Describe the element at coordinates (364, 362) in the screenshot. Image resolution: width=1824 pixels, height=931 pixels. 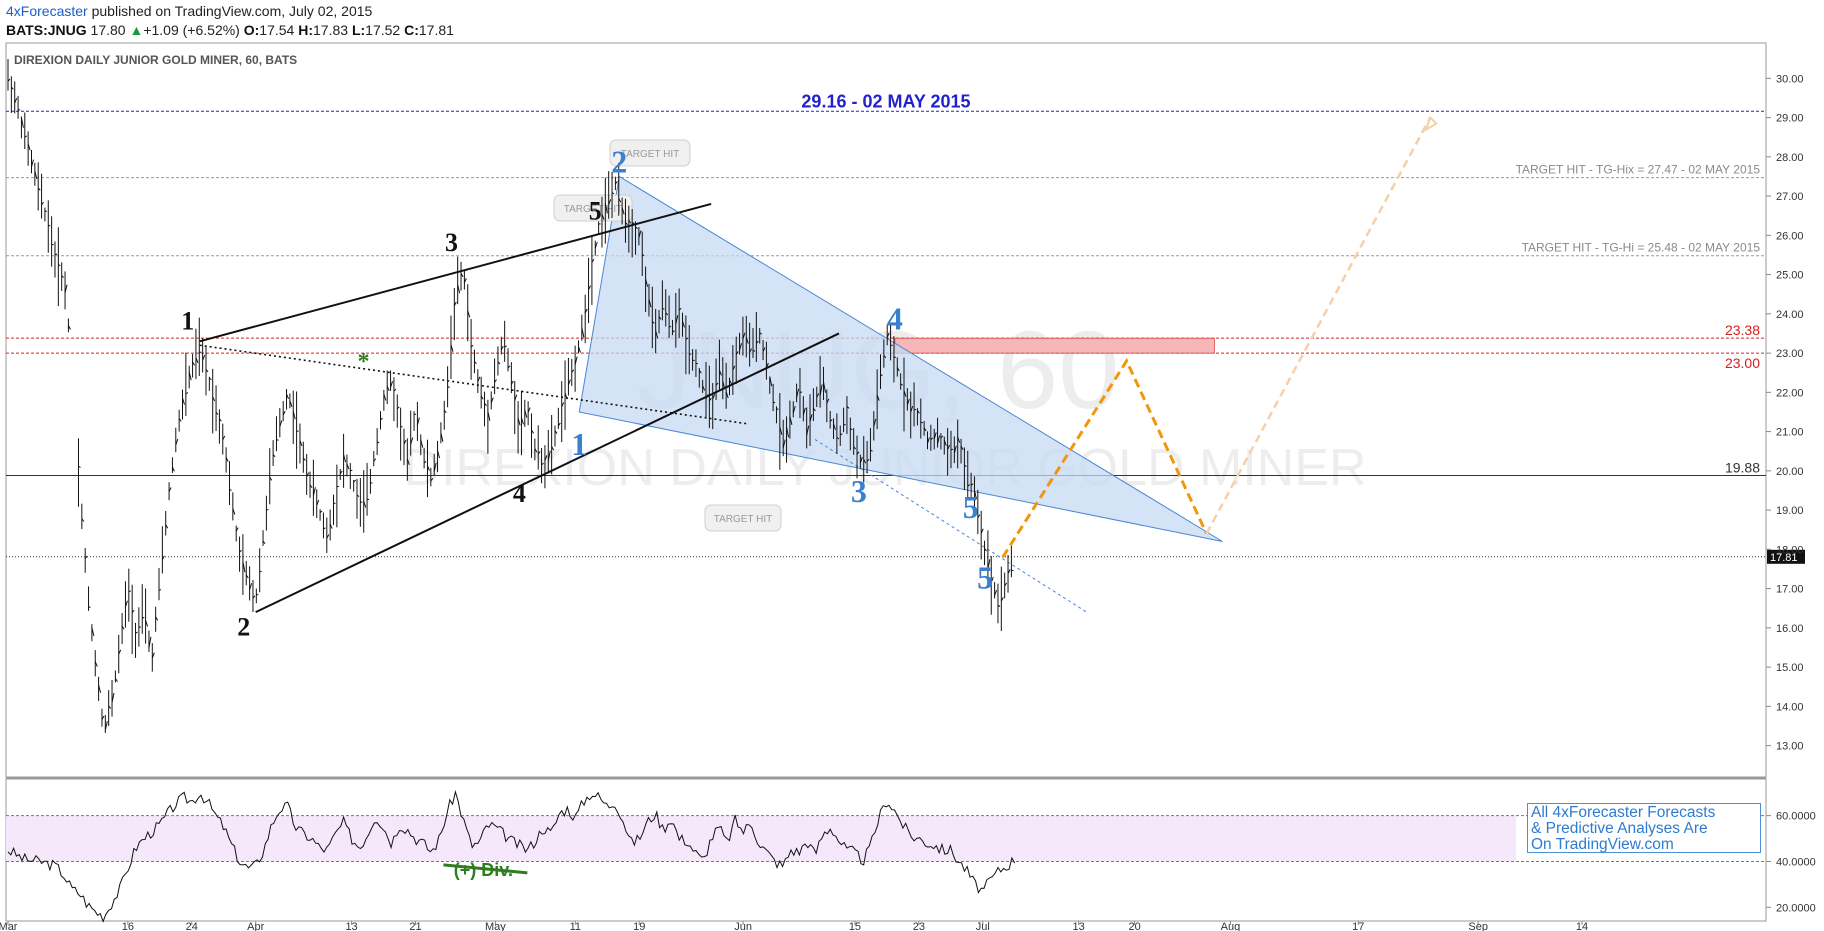
I see `wave-label-black: *` at that location.